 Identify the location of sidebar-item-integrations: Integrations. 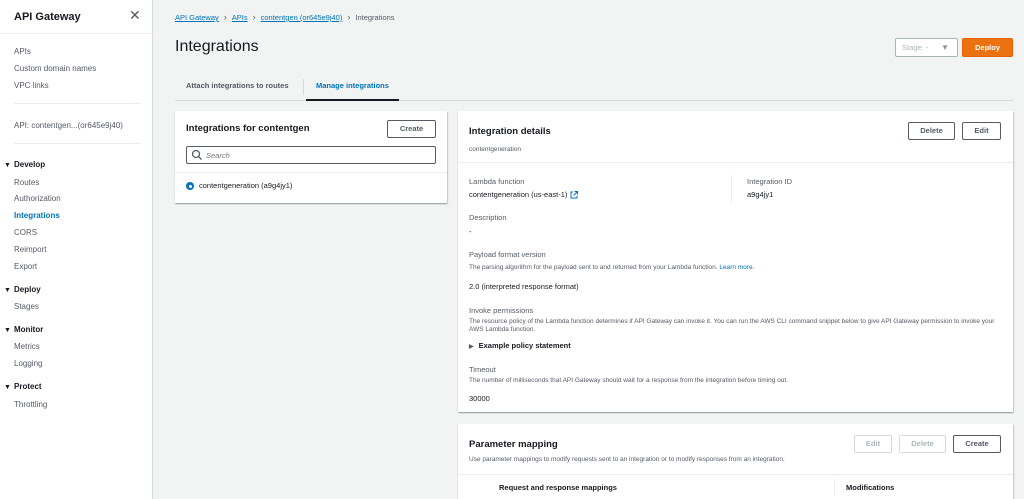
(37, 215).